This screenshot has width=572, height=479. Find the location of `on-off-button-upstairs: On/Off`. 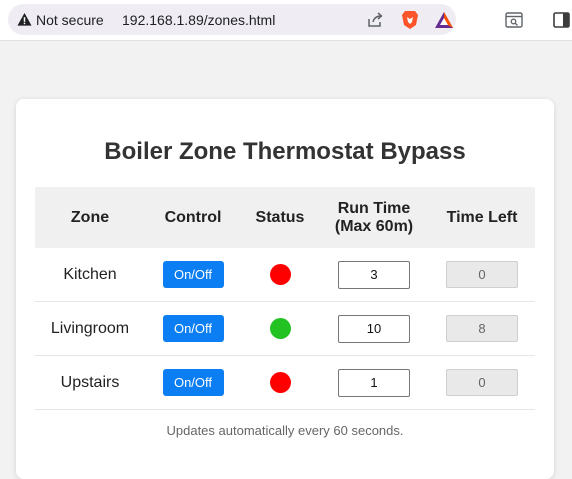

on-off-button-upstairs: On/Off is located at coordinates (193, 382).